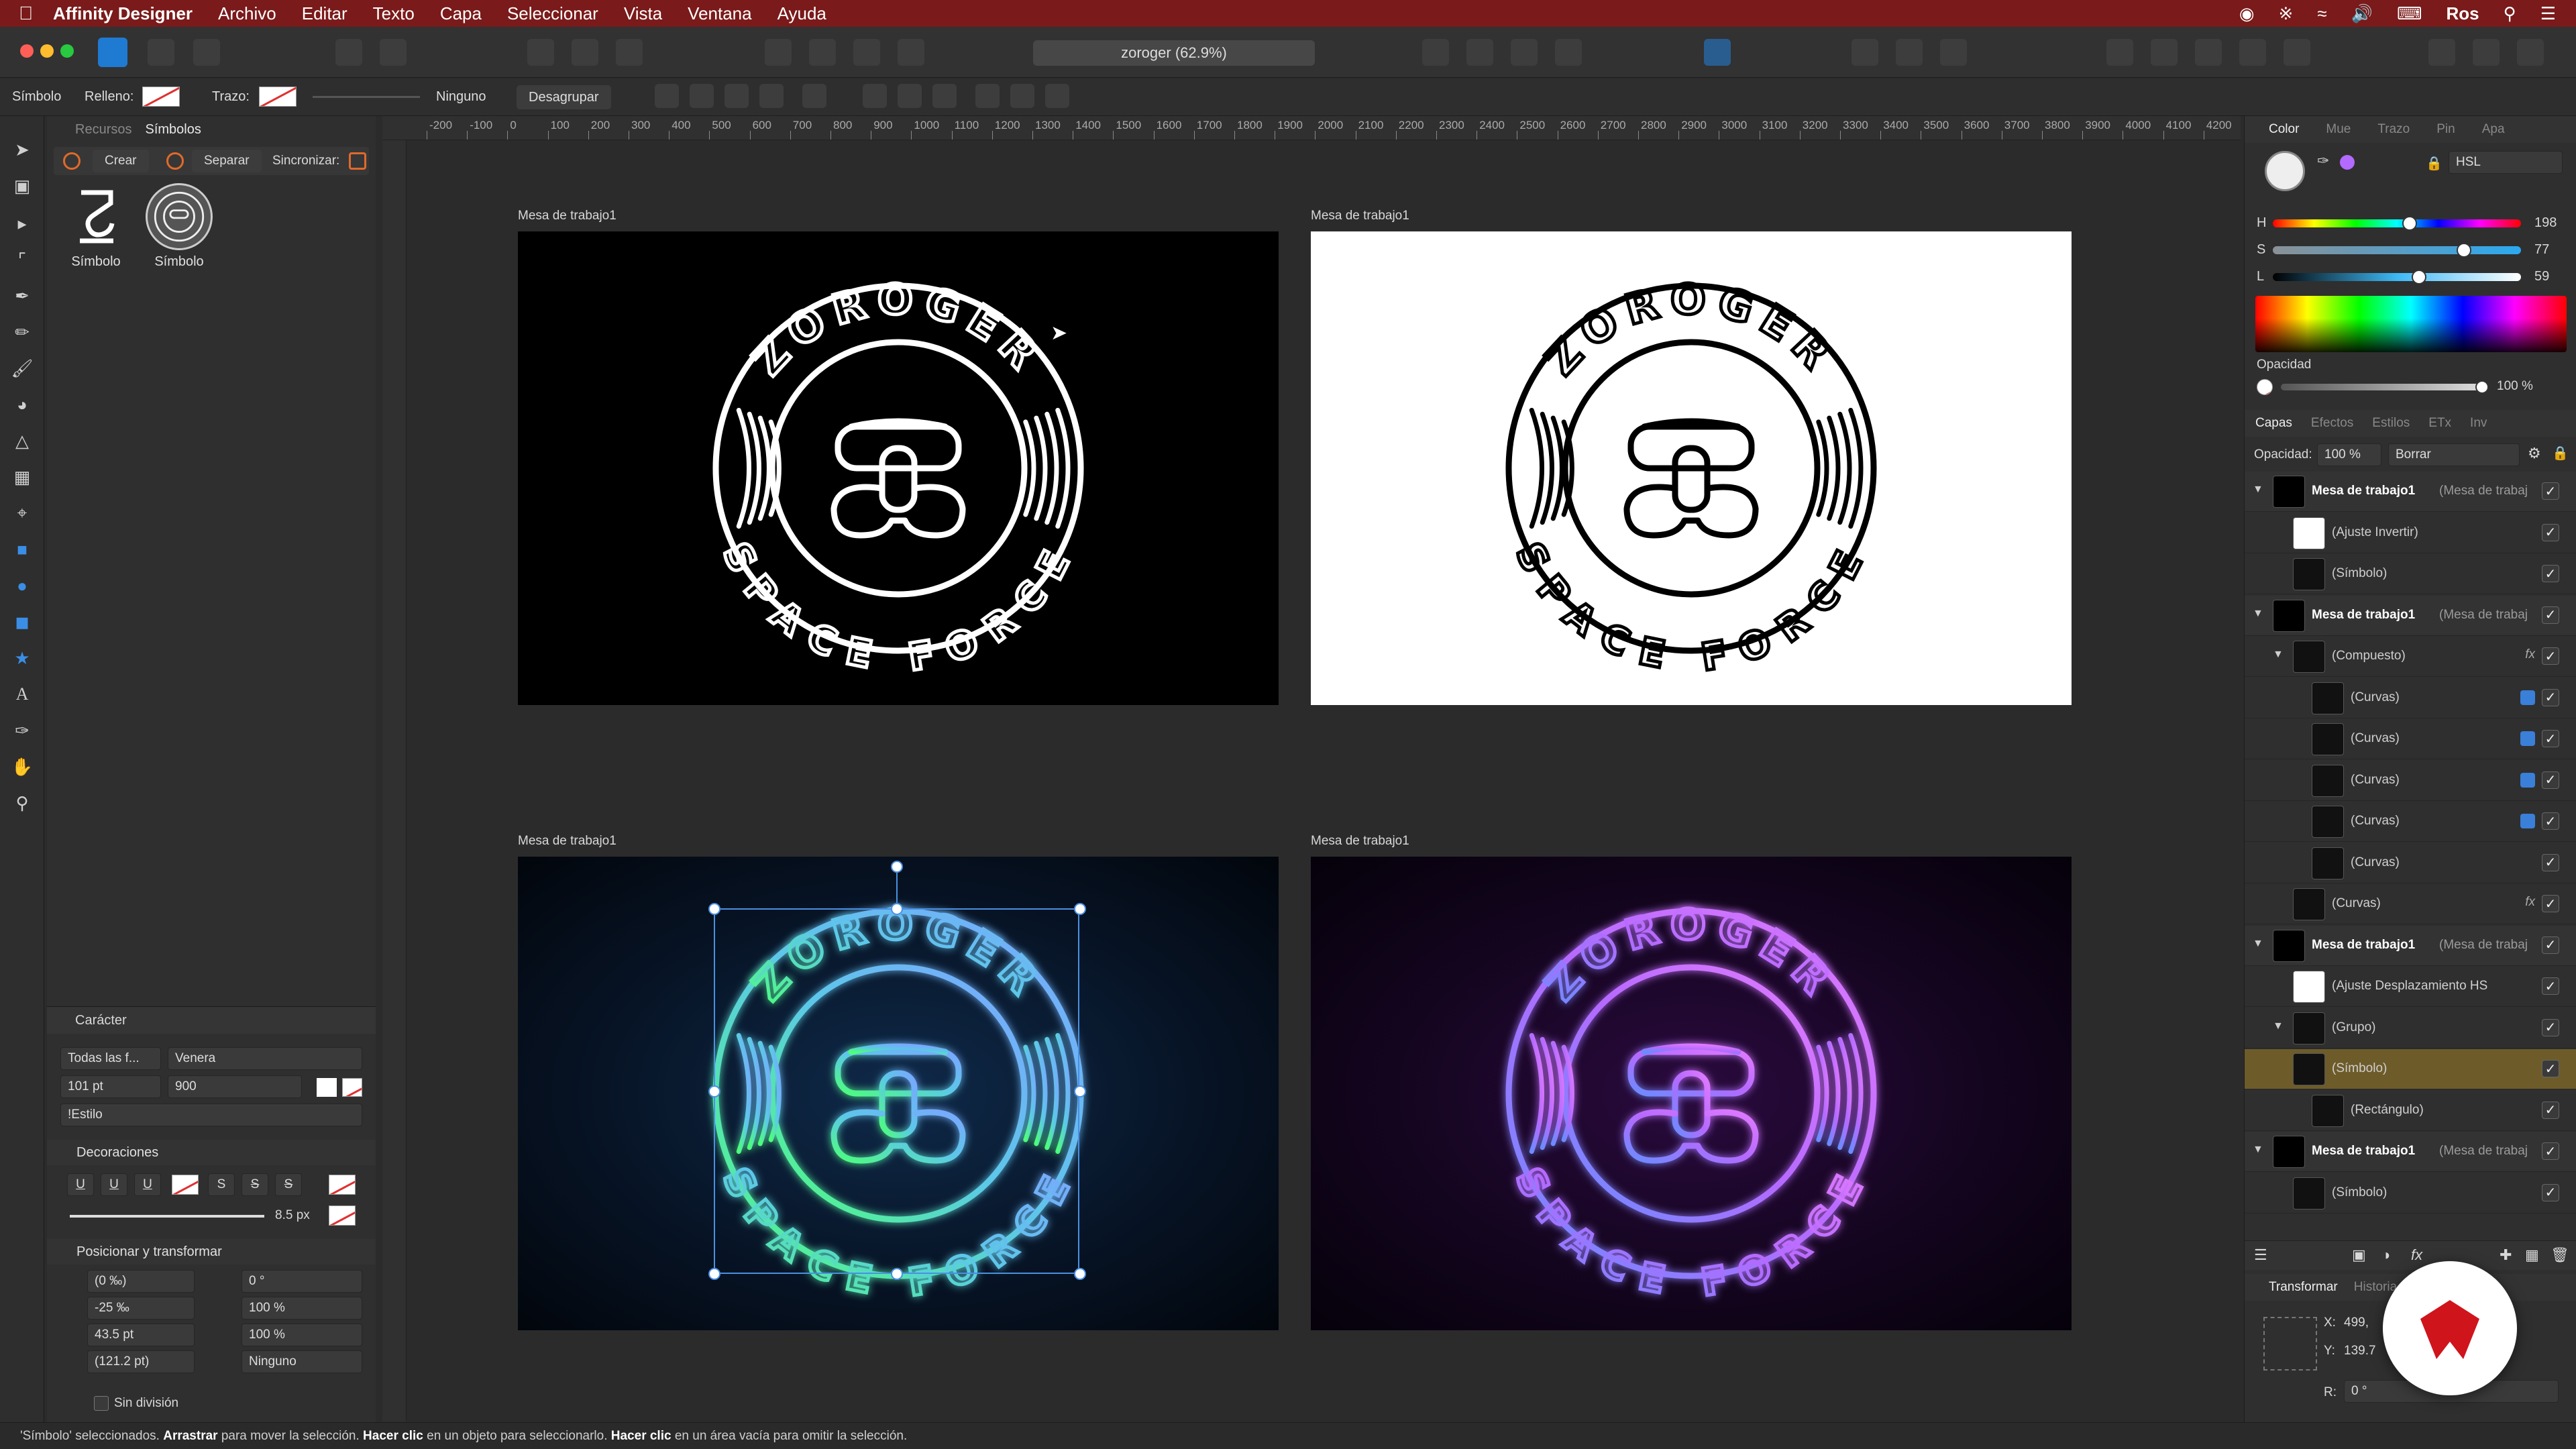 The image size is (2576, 1449). What do you see at coordinates (301, 1281) in the screenshot?
I see `shear-field: 0 °` at bounding box center [301, 1281].